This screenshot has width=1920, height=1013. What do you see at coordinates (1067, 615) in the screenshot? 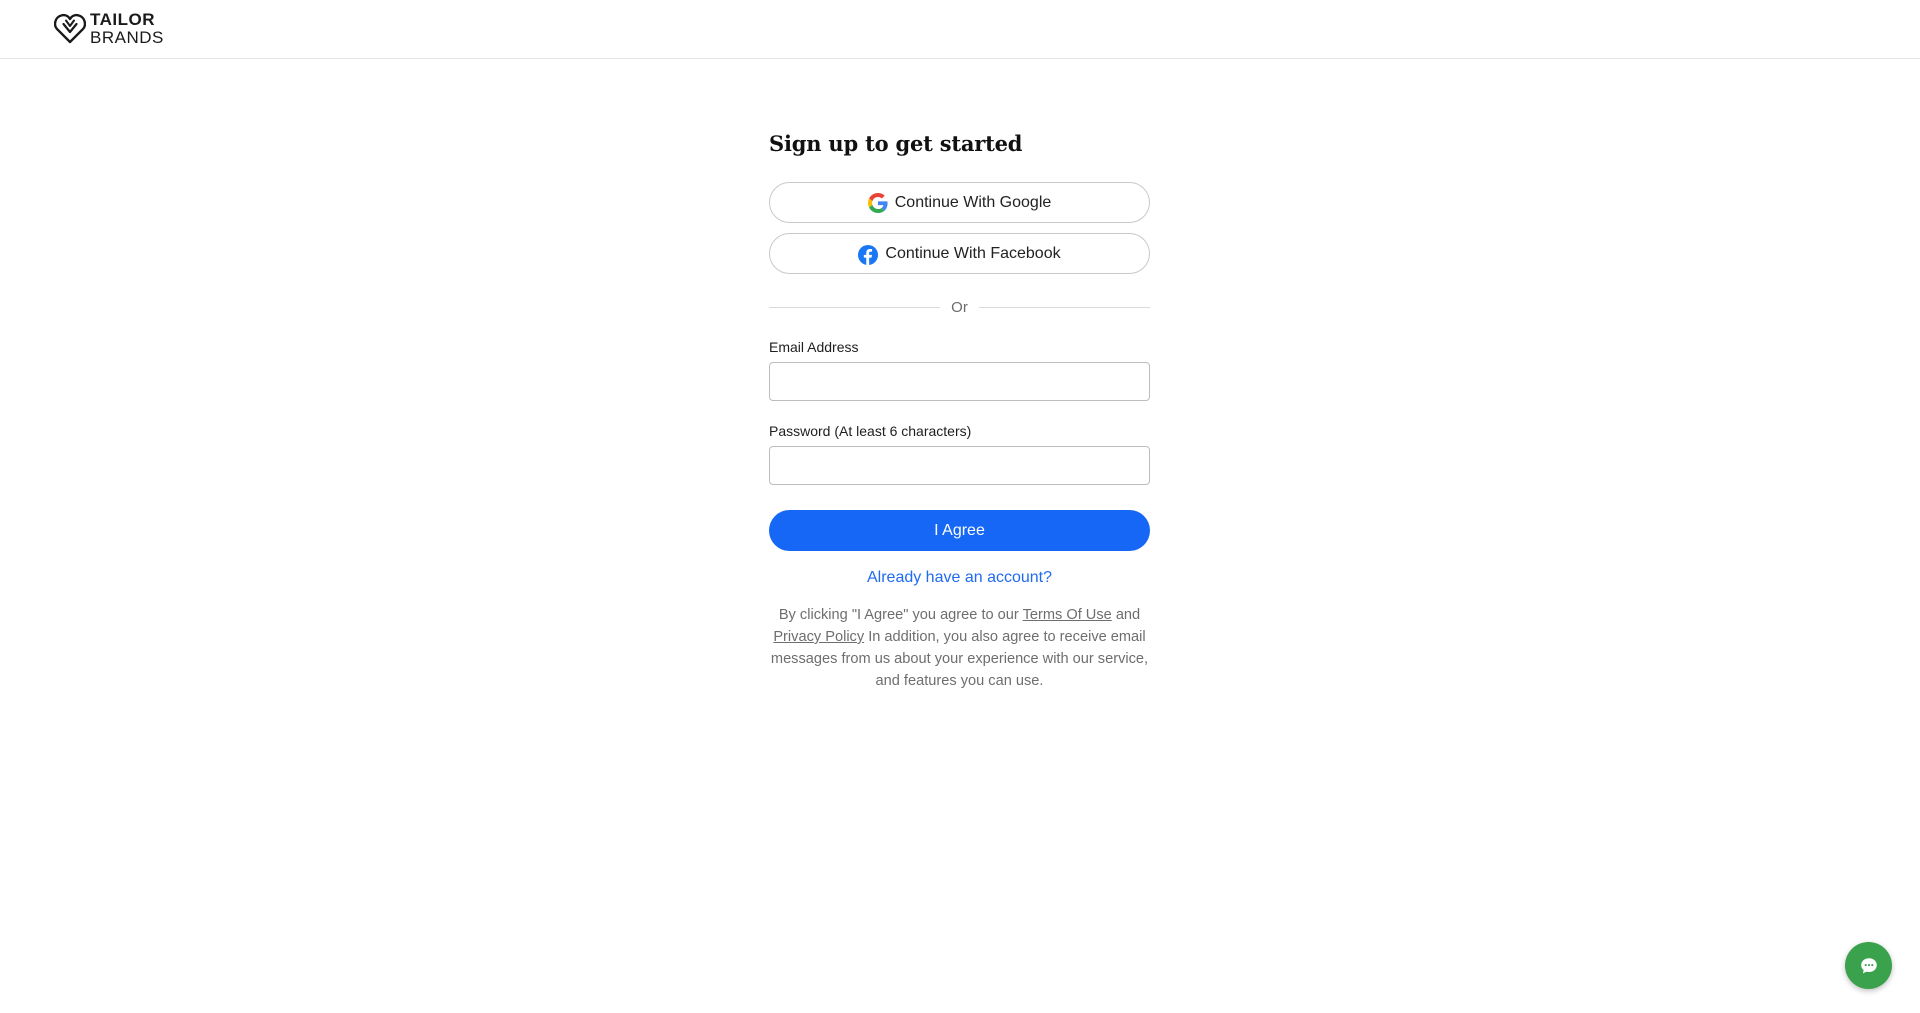
I see `terms-of-use-link: Terms Of Use` at bounding box center [1067, 615].